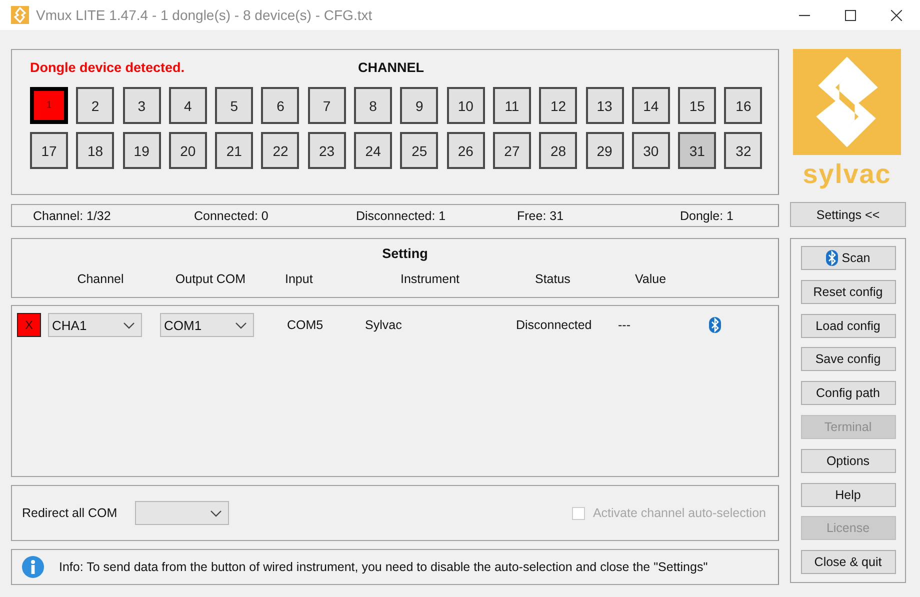 This screenshot has height=597, width=920. I want to click on channel-button: 9, so click(419, 105).